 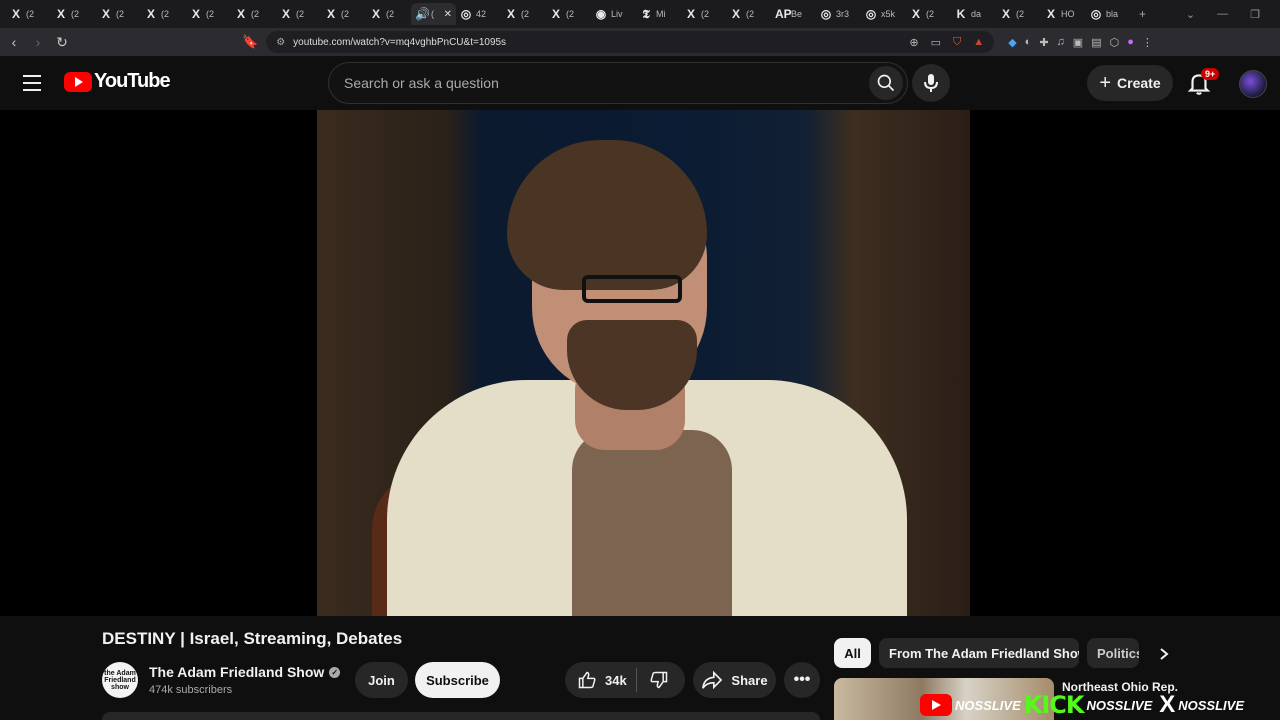 I want to click on browser-tab: AP Be, so click(x=793, y=14).